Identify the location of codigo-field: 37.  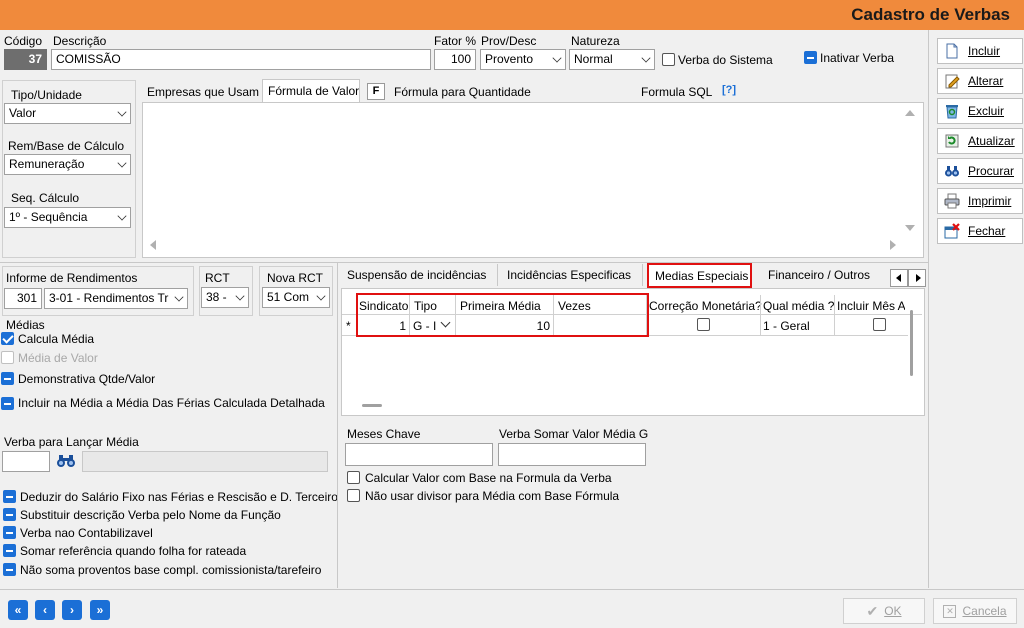
(25, 59).